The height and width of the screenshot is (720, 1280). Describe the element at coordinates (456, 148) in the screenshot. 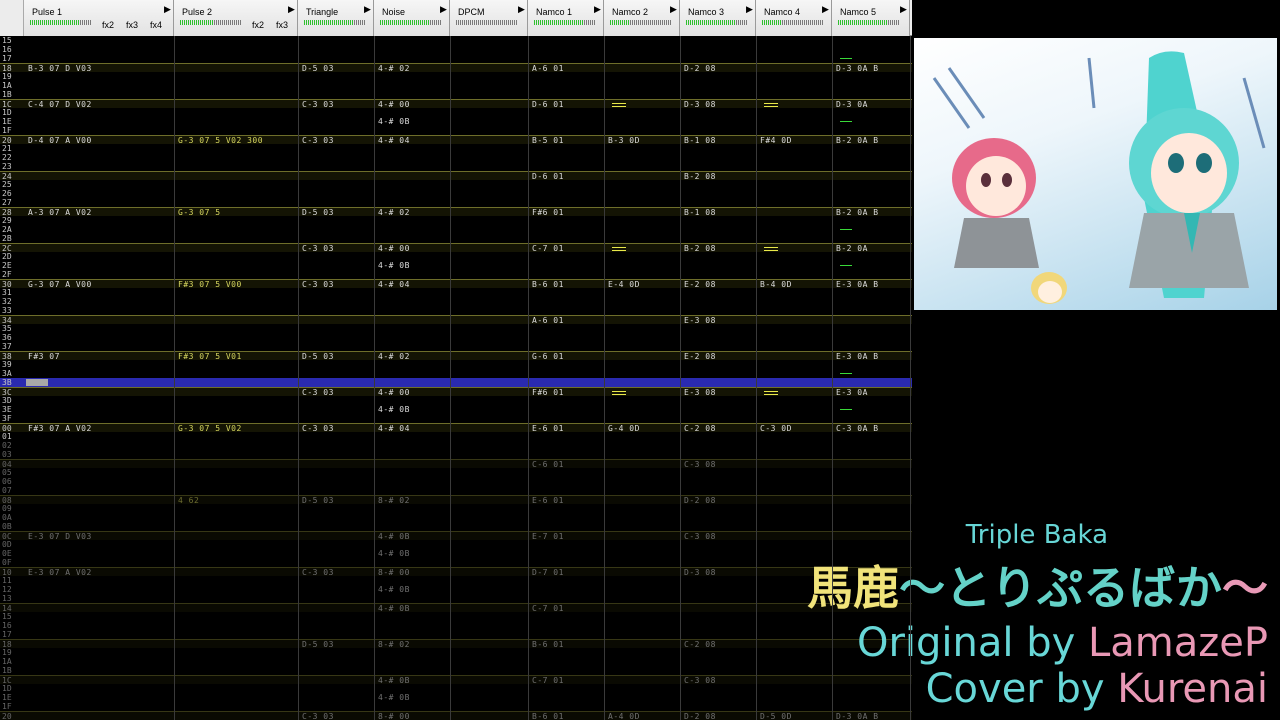

I see `pattern-row: 21` at that location.